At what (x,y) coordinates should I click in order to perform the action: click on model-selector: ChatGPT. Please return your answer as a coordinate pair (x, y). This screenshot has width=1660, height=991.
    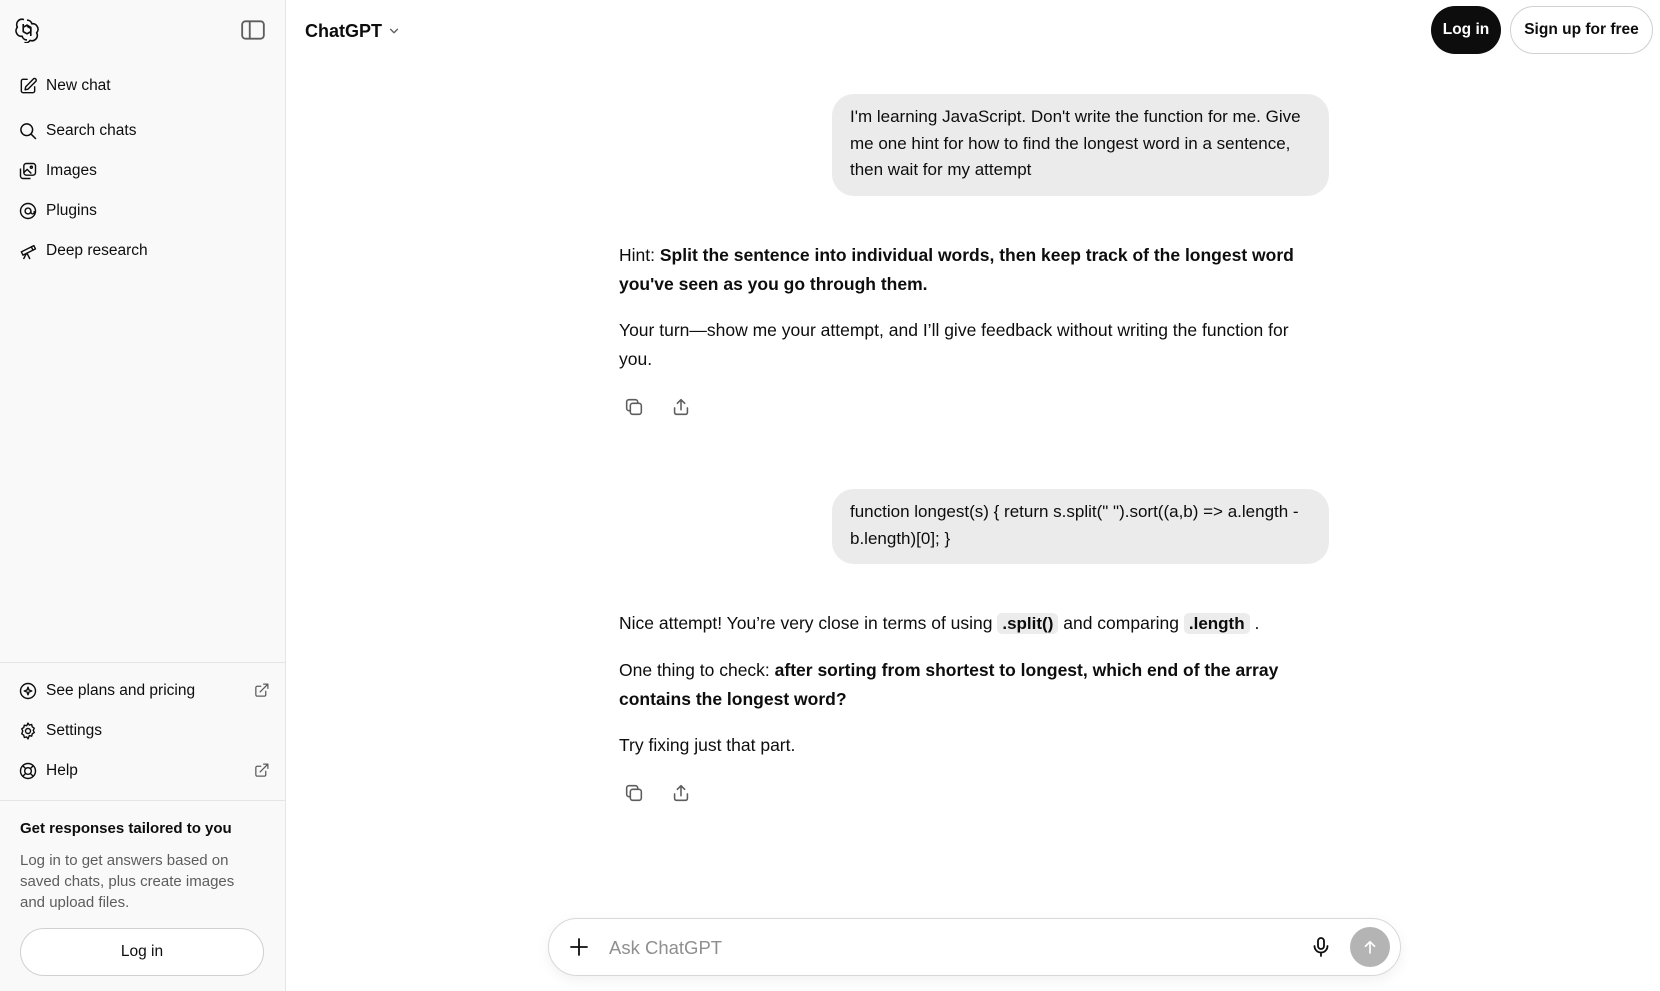
    Looking at the image, I should click on (353, 31).